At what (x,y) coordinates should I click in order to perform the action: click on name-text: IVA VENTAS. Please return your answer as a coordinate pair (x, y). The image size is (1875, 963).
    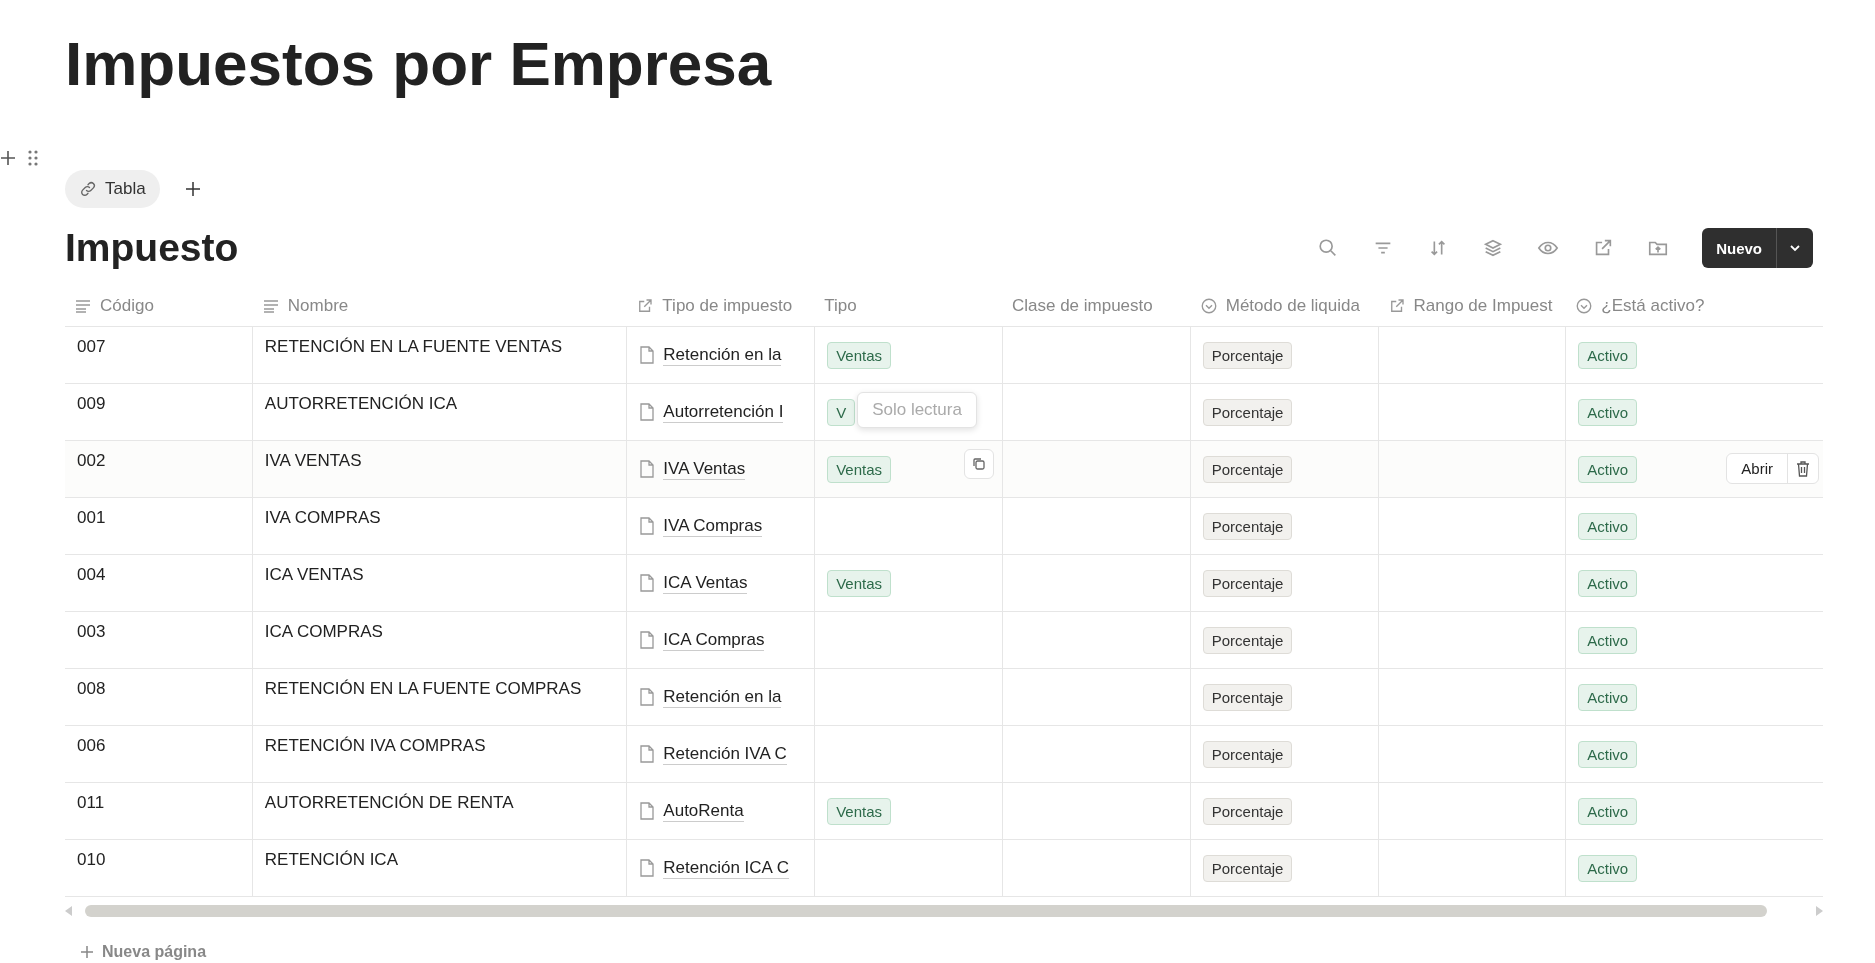
    Looking at the image, I should click on (313, 461).